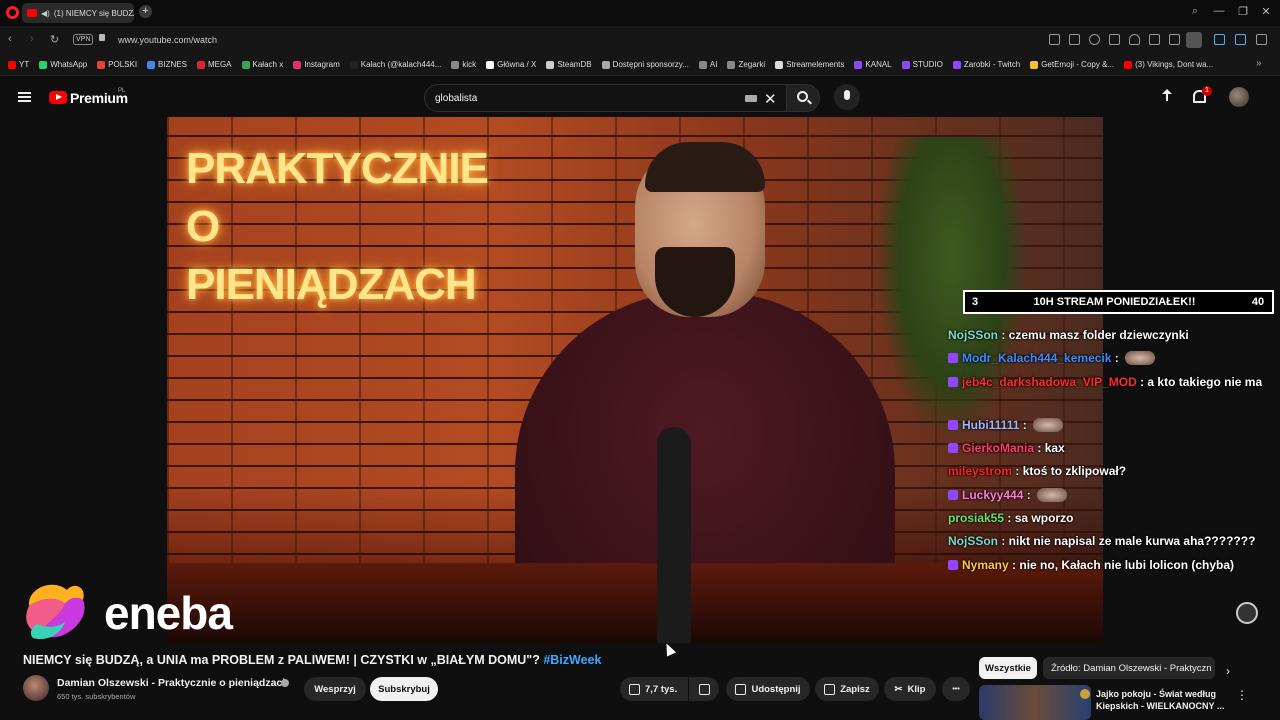 The width and height of the screenshot is (1280, 720). Describe the element at coordinates (953, 381) in the screenshot. I see `chat-badge-icon` at that location.